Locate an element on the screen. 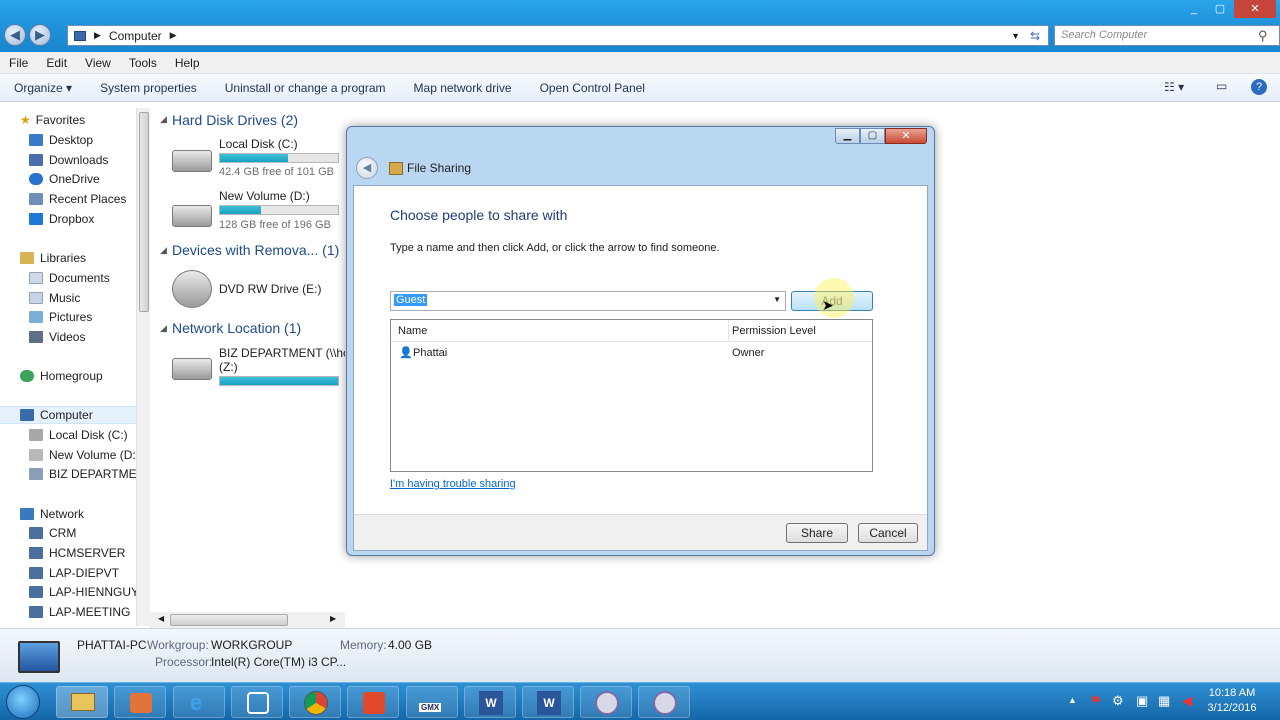  address-bar: ▶ Computer ▶ ▼ ⇆ is located at coordinates (558, 35).